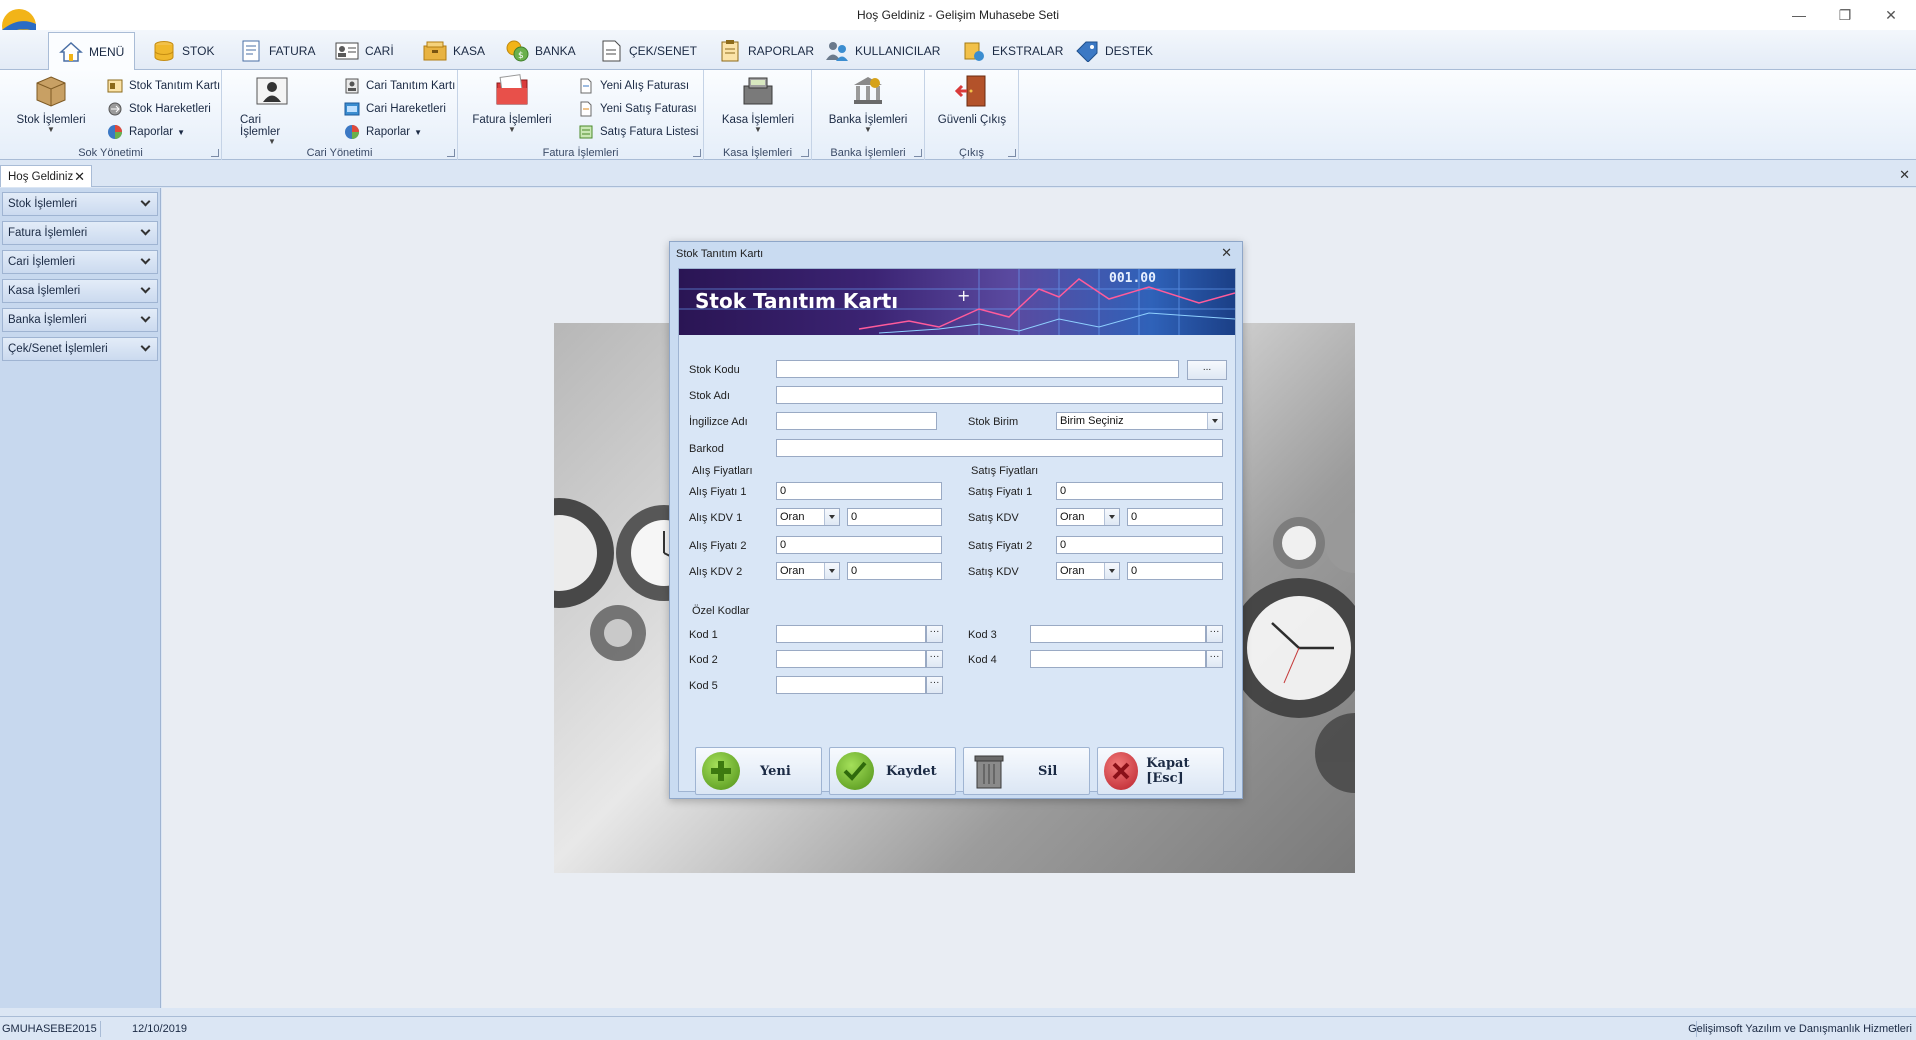 The image size is (1916, 1040). What do you see at coordinates (999, 448) in the screenshot?
I see `barkod-input` at bounding box center [999, 448].